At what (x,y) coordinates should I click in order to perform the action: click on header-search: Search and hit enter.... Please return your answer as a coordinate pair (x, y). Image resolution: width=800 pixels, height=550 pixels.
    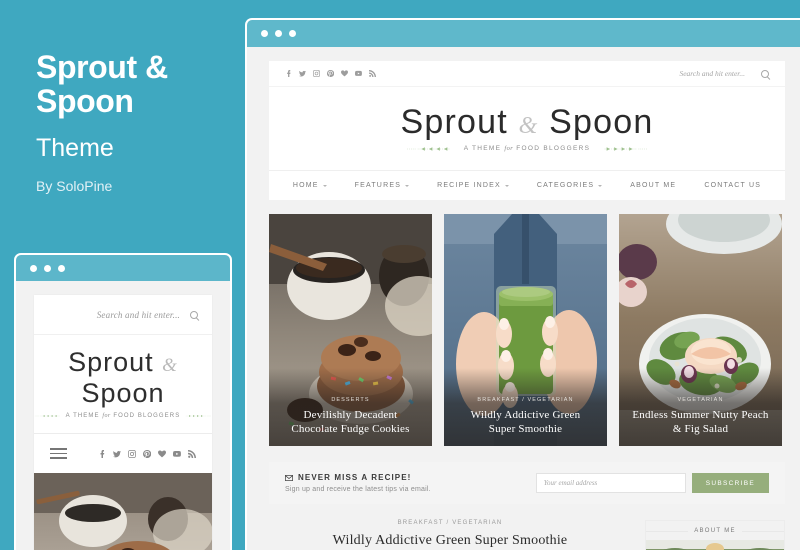
    Looking at the image, I should click on (724, 73).